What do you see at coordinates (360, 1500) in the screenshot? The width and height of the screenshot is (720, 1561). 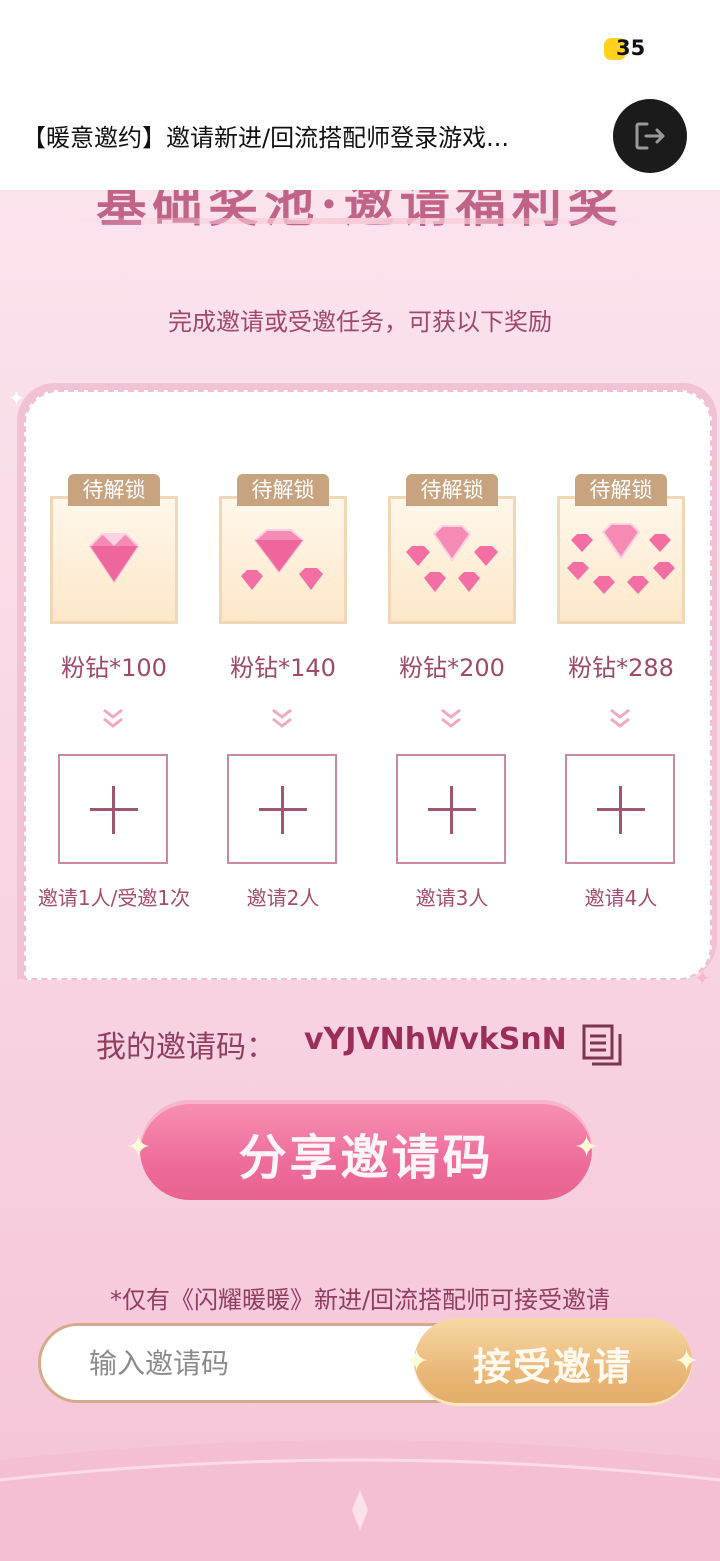 I see `decorative-ribbon` at bounding box center [360, 1500].